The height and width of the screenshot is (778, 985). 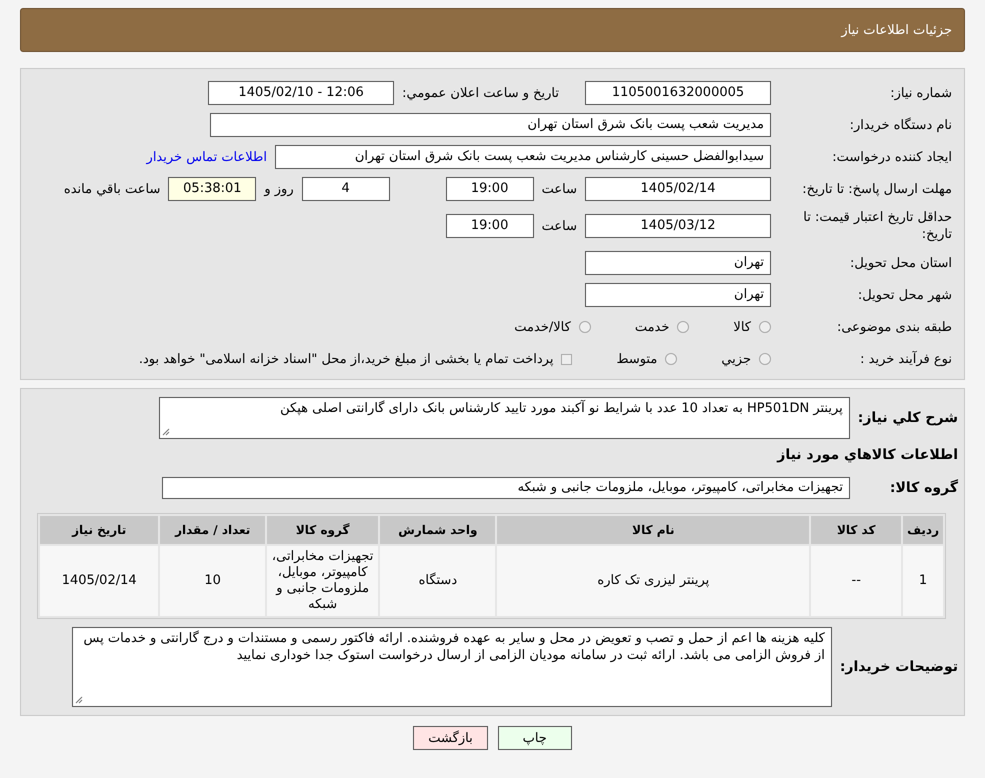 What do you see at coordinates (899, 667) in the screenshot?
I see `field-label: توضیحات خریدار:` at bounding box center [899, 667].